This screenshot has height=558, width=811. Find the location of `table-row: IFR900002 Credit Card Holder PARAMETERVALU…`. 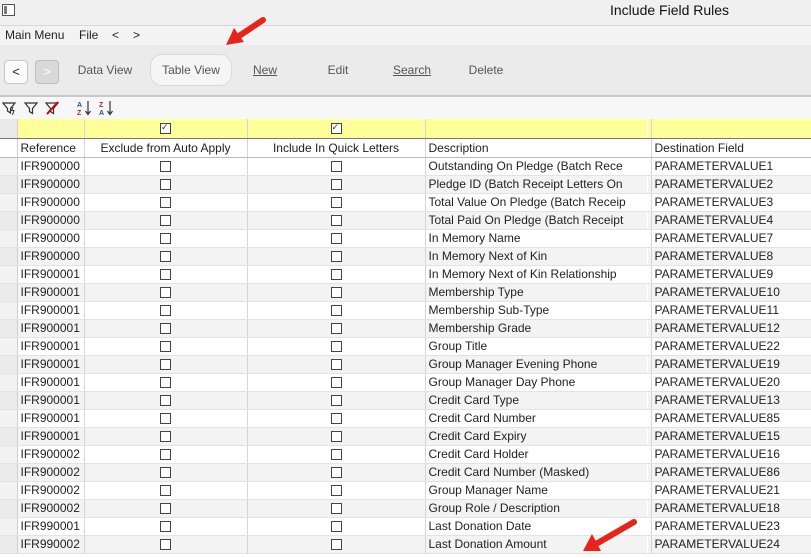

table-row: IFR900002 Credit Card Holder PARAMETERVALU… is located at coordinates (405, 454).